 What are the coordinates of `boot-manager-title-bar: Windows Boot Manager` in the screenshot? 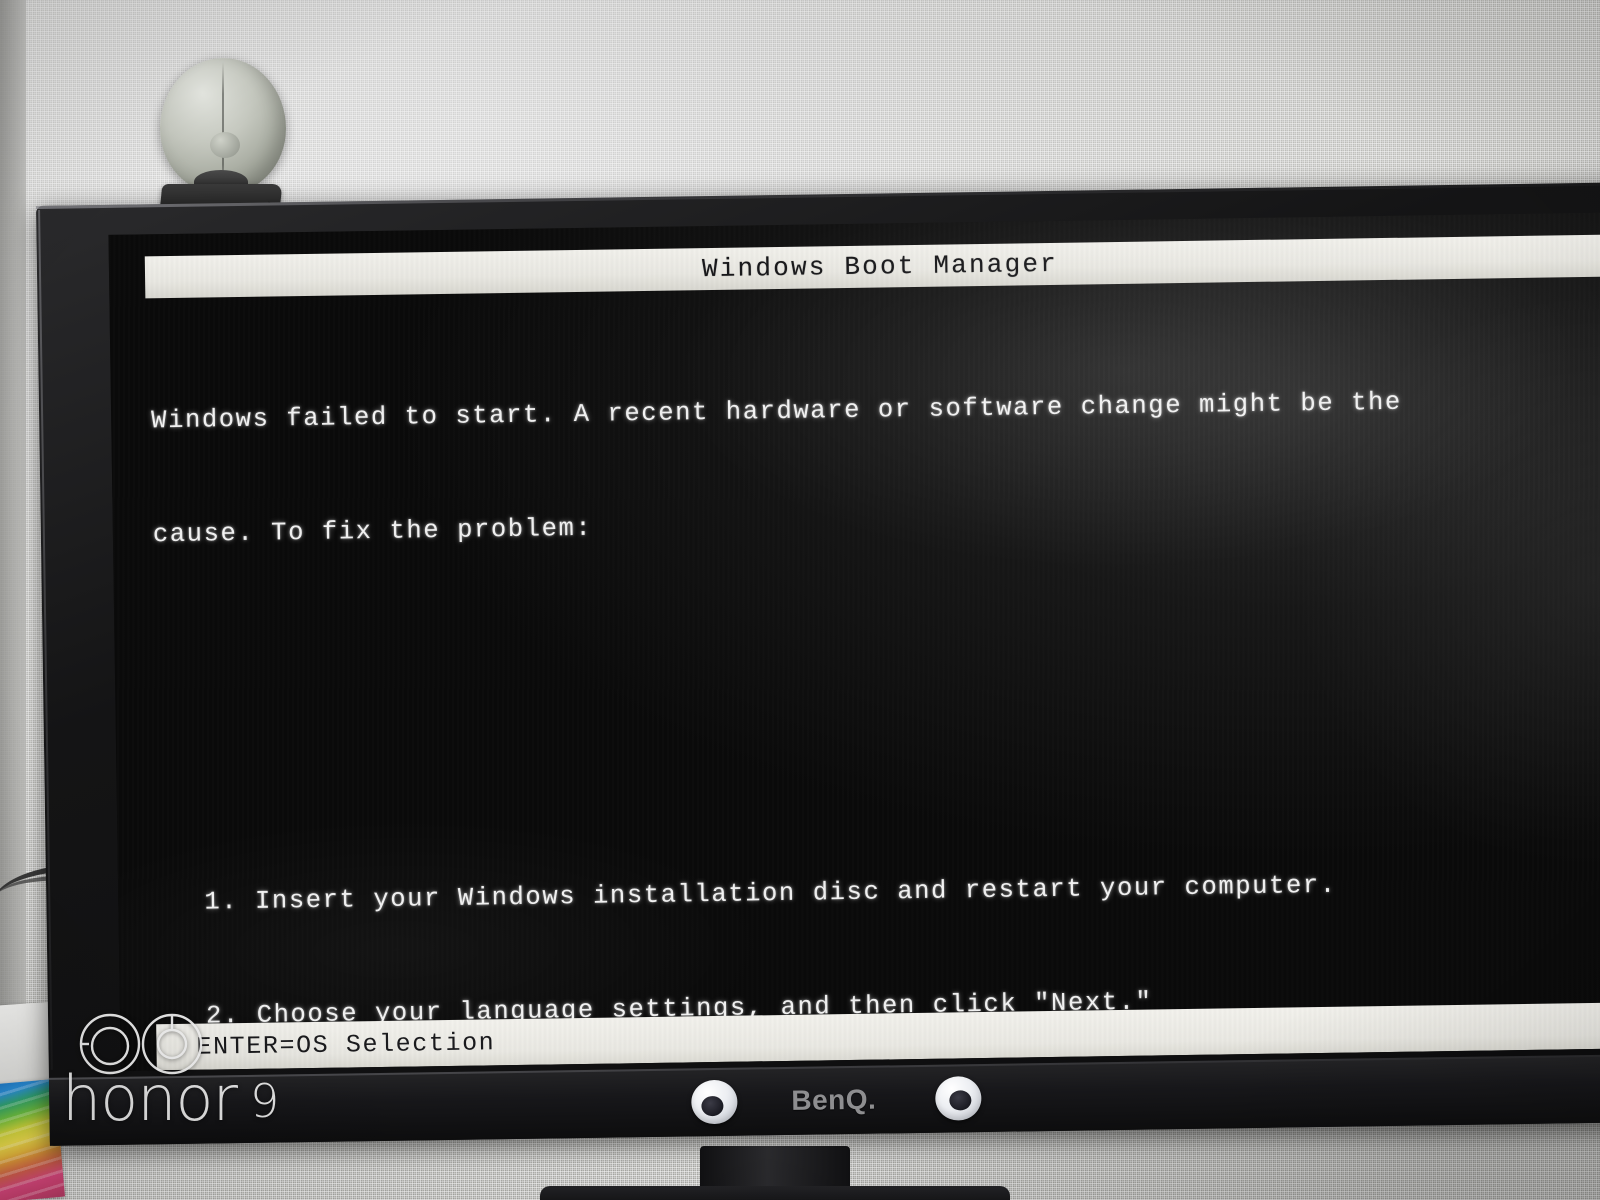 It's located at (872, 266).